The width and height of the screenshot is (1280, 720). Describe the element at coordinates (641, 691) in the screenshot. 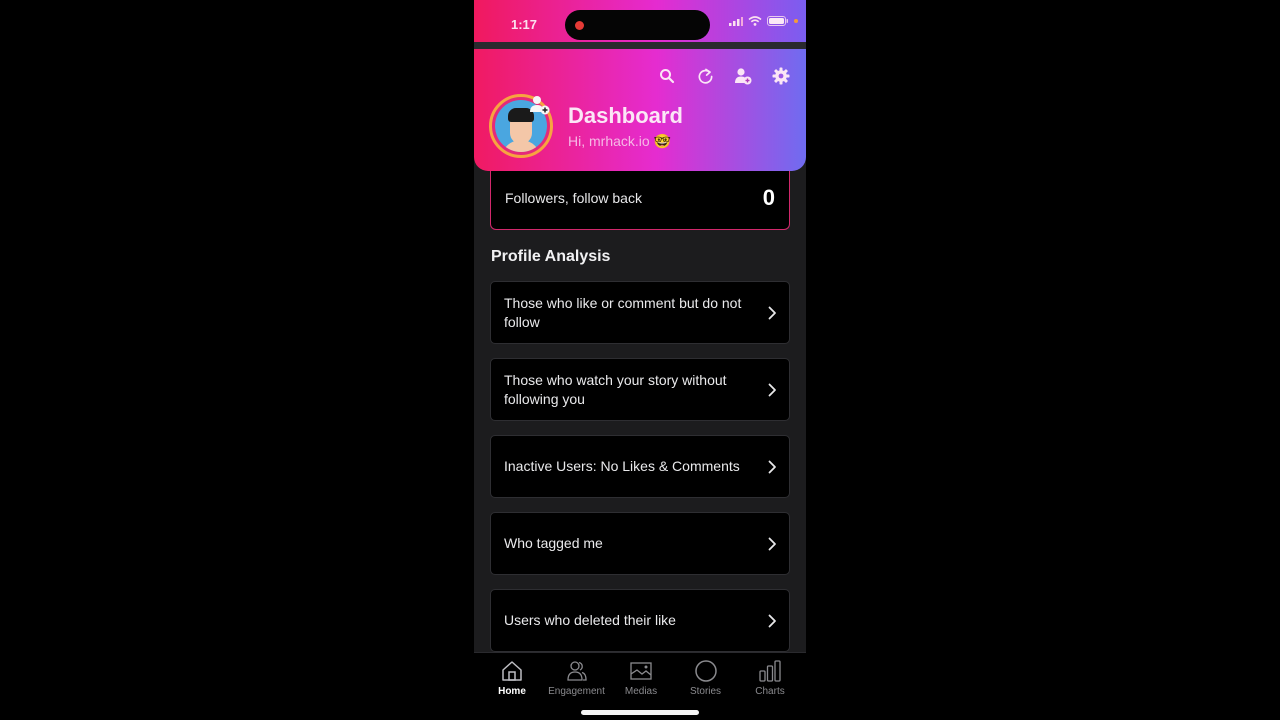

I see `tab-label: Medias` at that location.